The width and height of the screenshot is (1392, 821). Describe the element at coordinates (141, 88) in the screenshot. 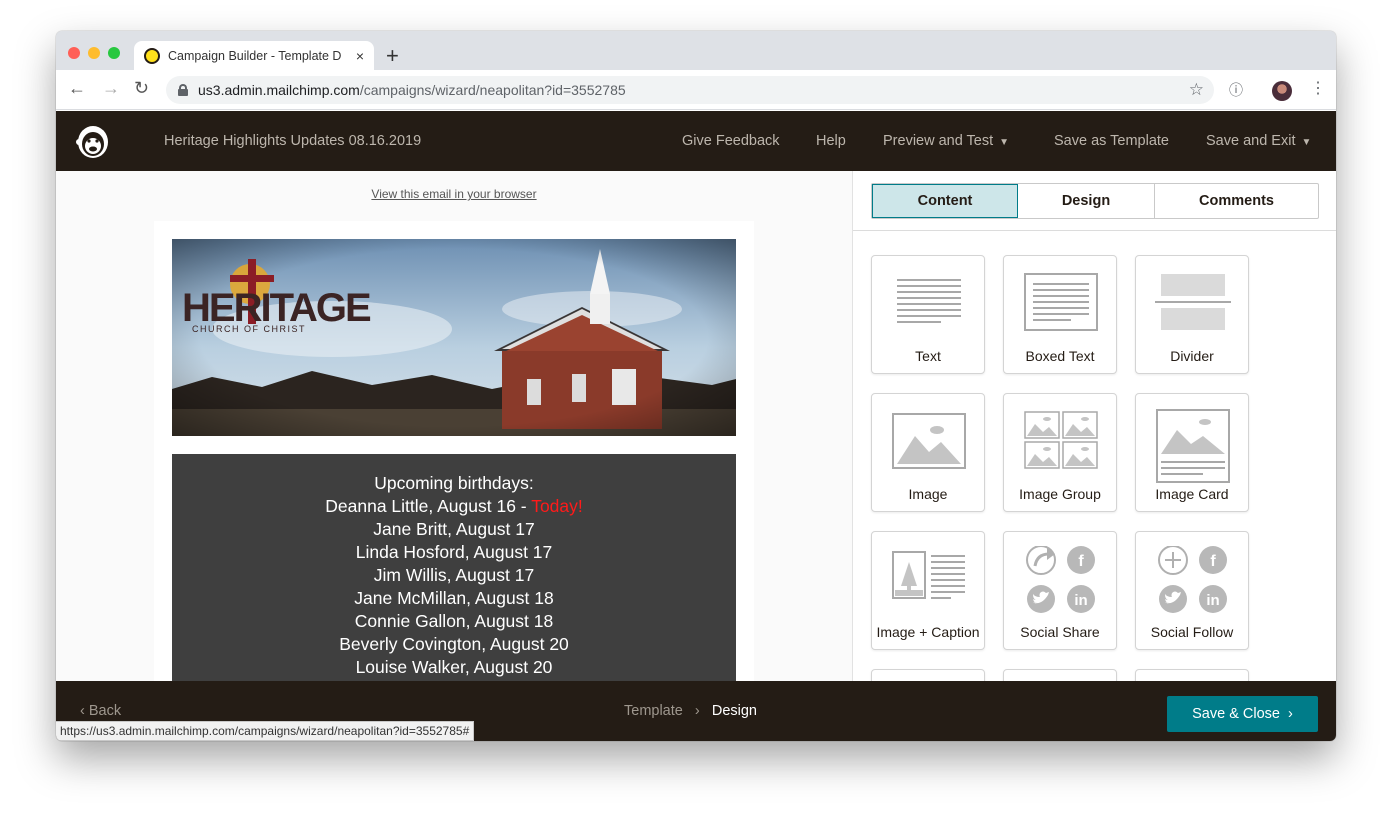

I see `reload-icon: ↻` at that location.